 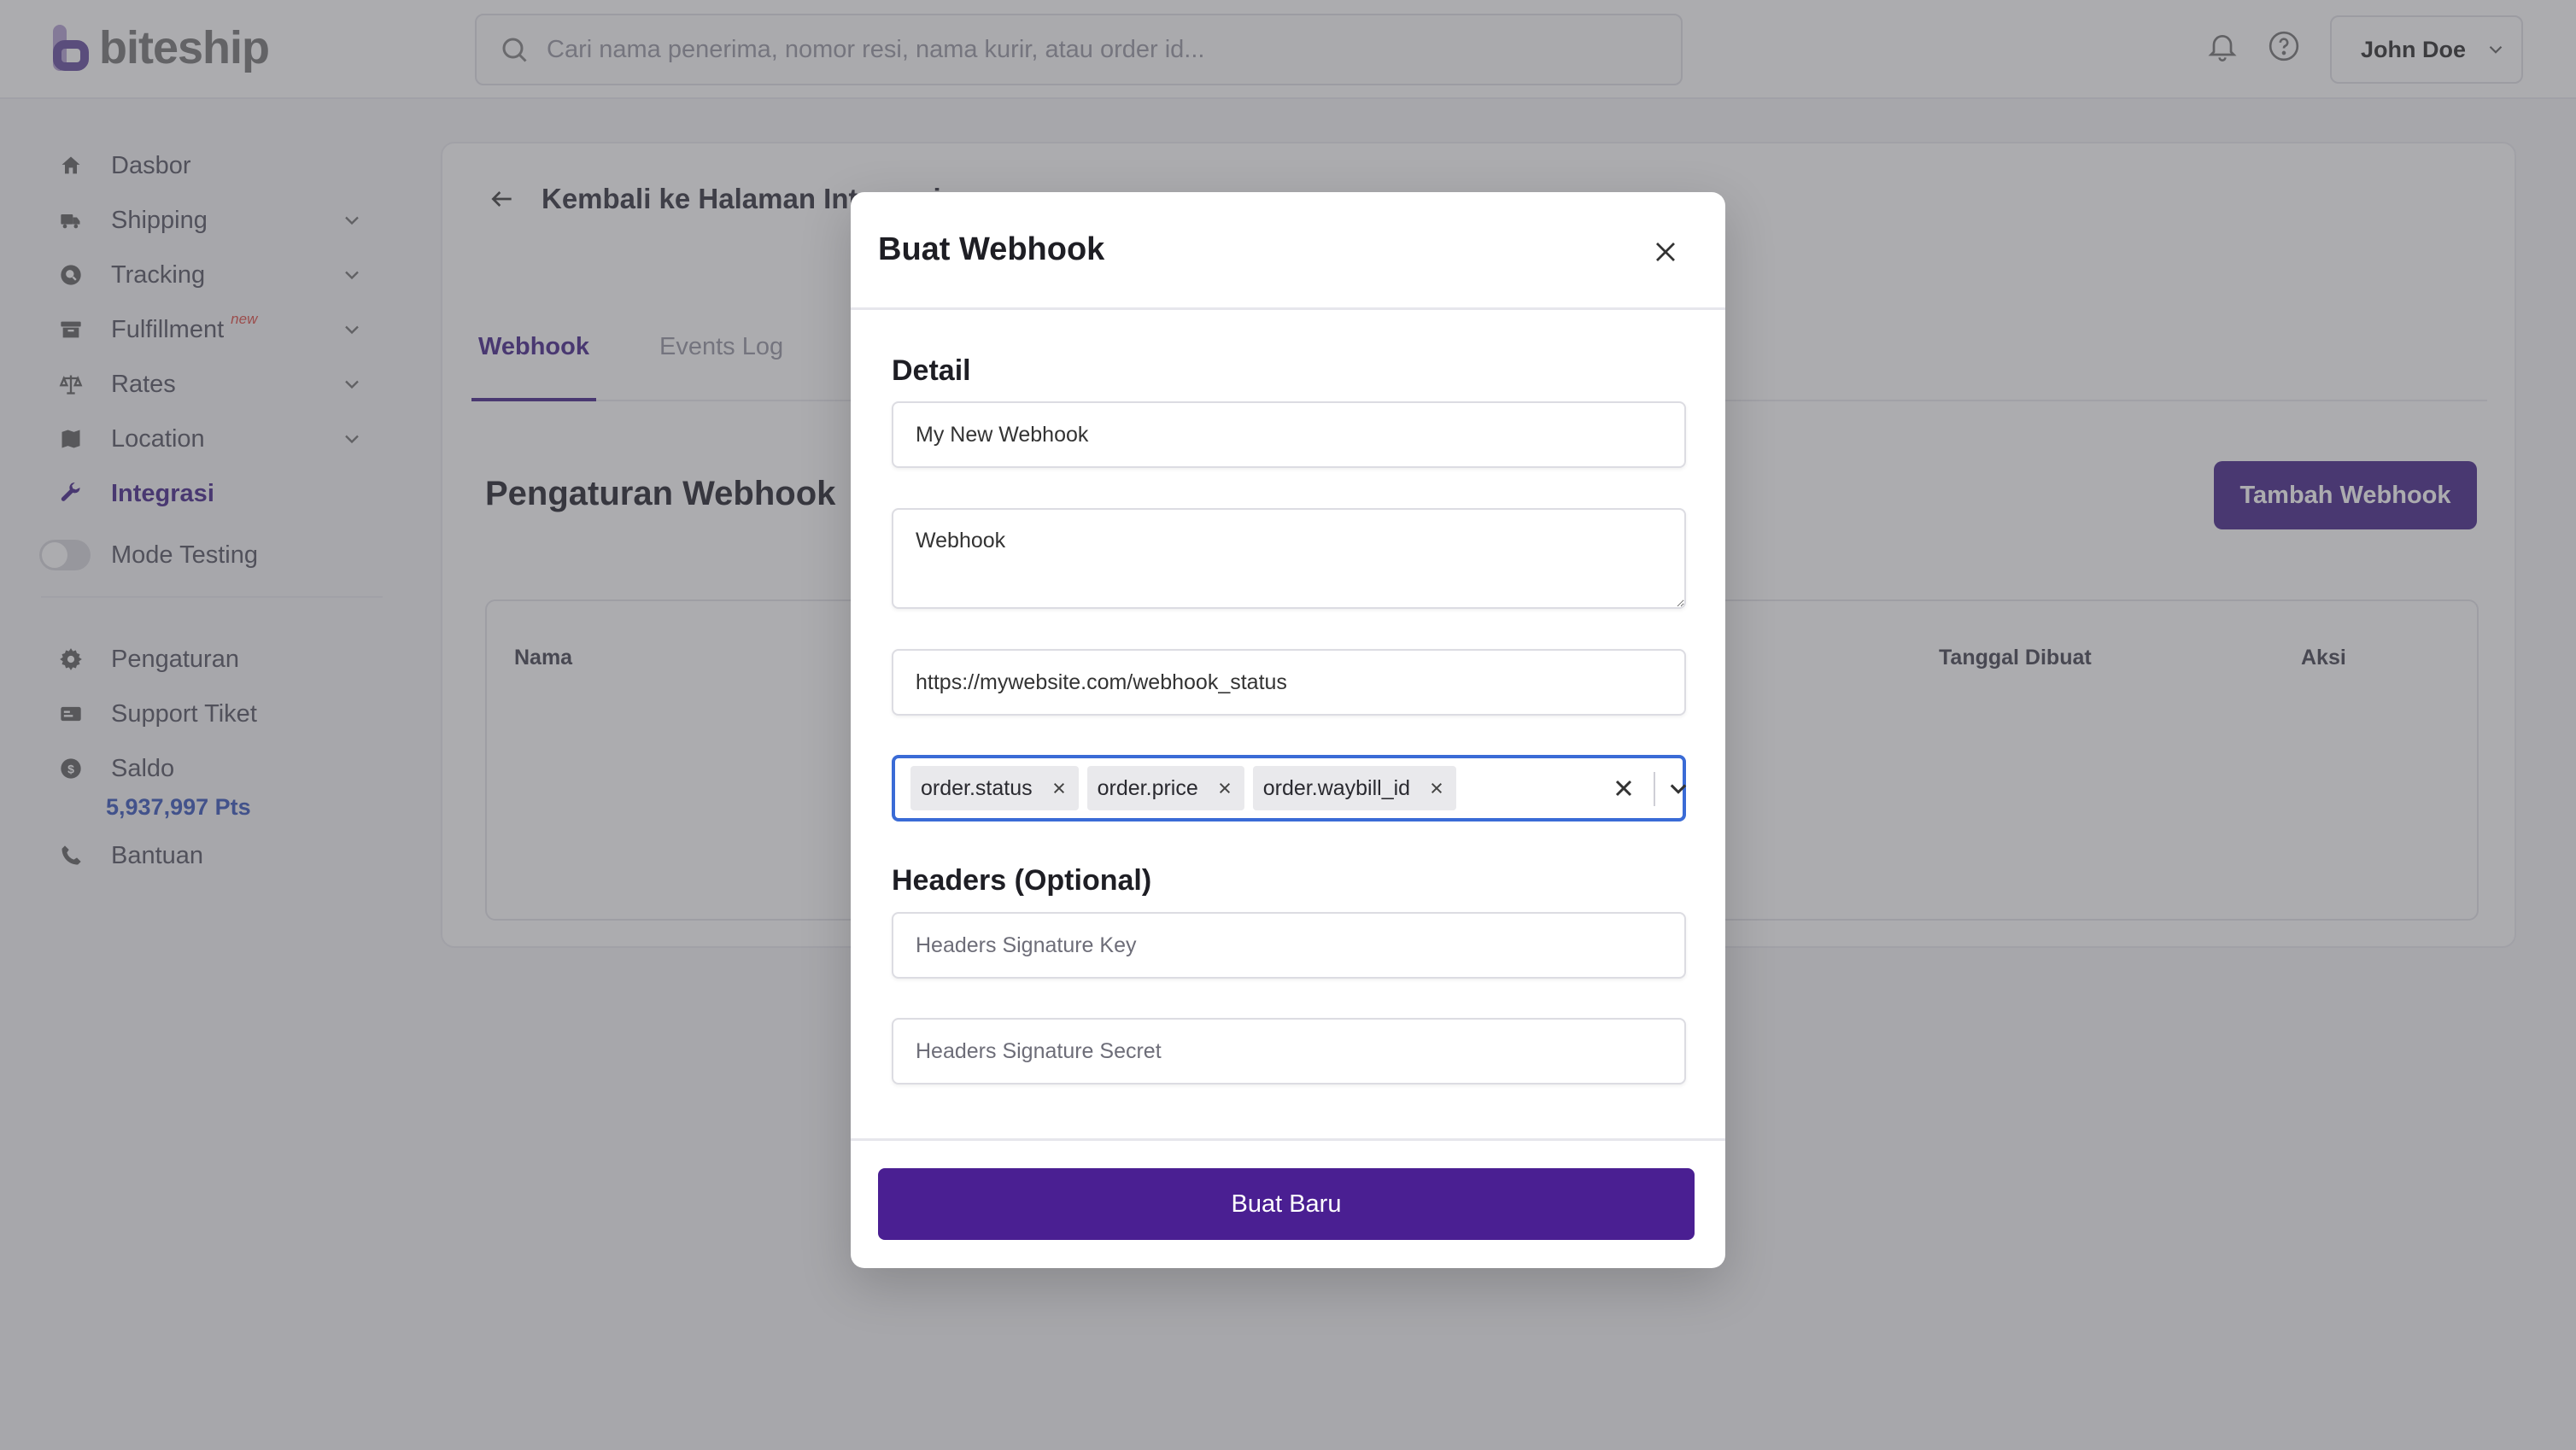 I want to click on signature-secret-field, so click(x=1289, y=1051).